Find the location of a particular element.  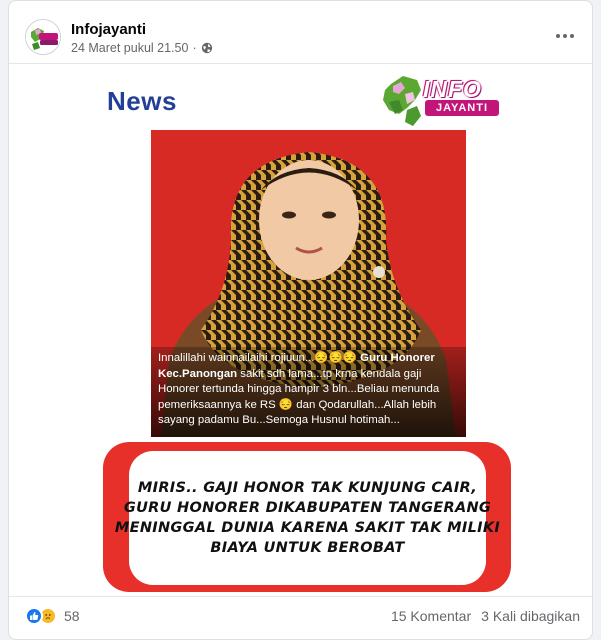

more-options-button is located at coordinates (565, 36).